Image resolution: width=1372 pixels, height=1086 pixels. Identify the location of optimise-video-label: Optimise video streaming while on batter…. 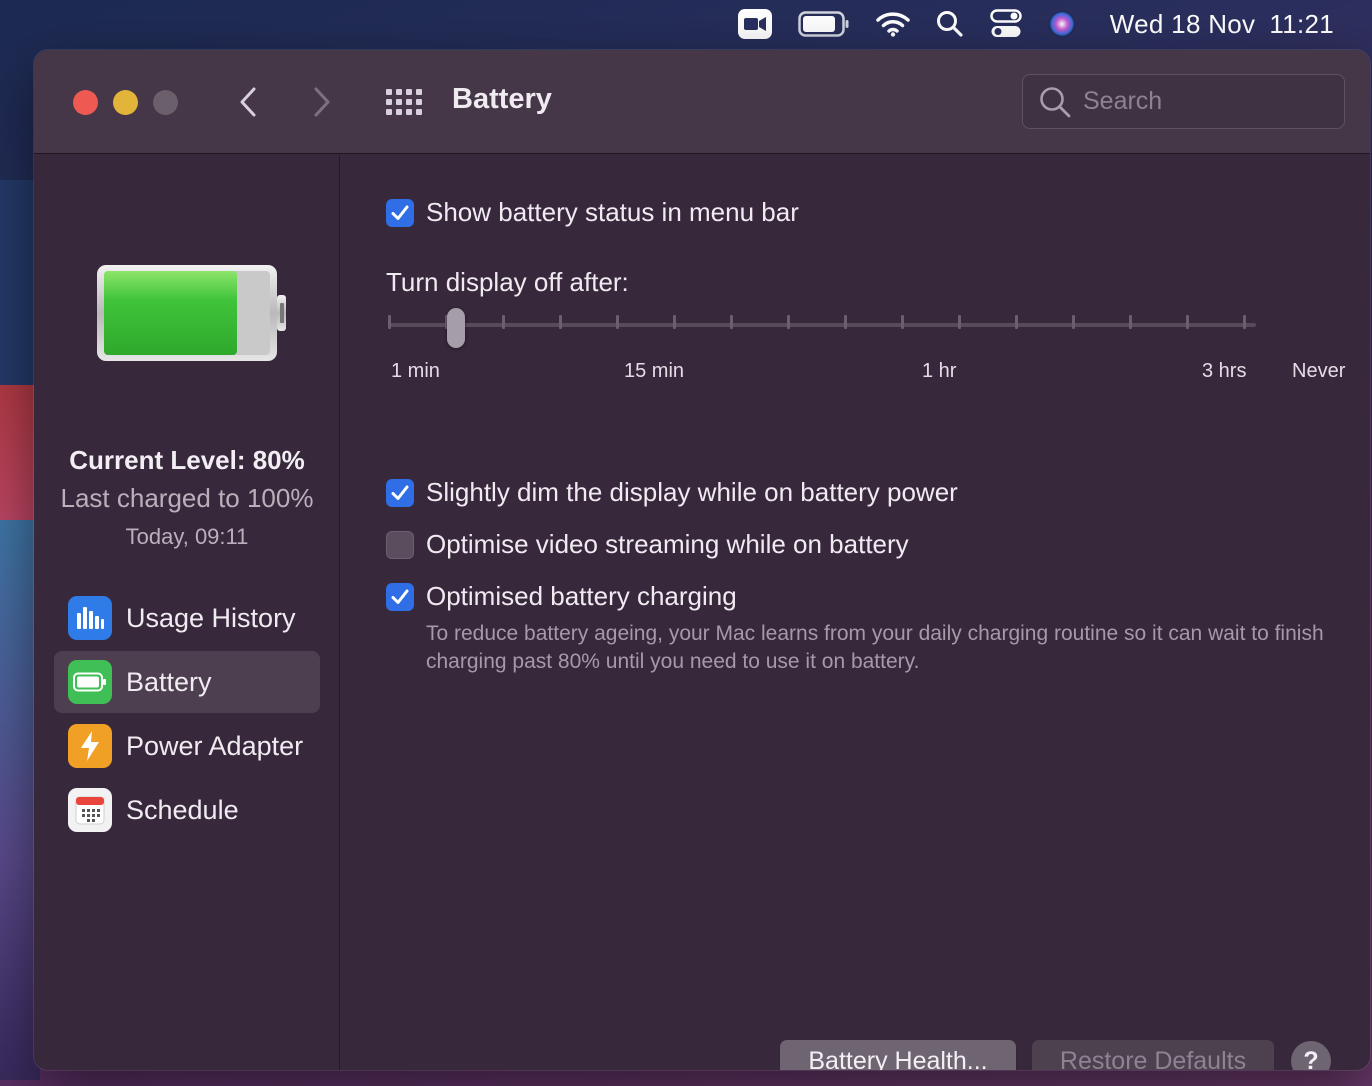
(667, 544).